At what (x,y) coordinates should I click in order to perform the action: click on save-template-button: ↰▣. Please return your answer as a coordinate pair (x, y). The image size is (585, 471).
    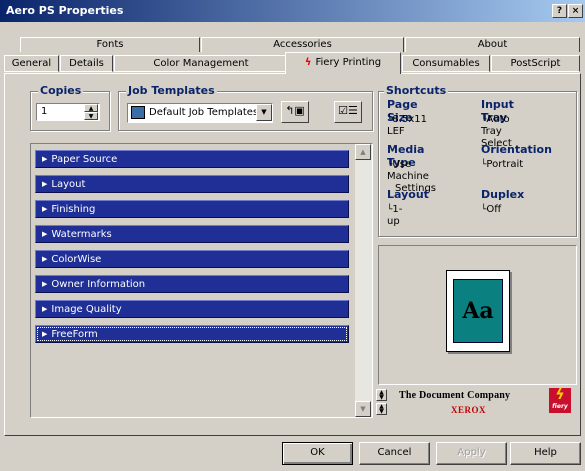
    Looking at the image, I should click on (295, 112).